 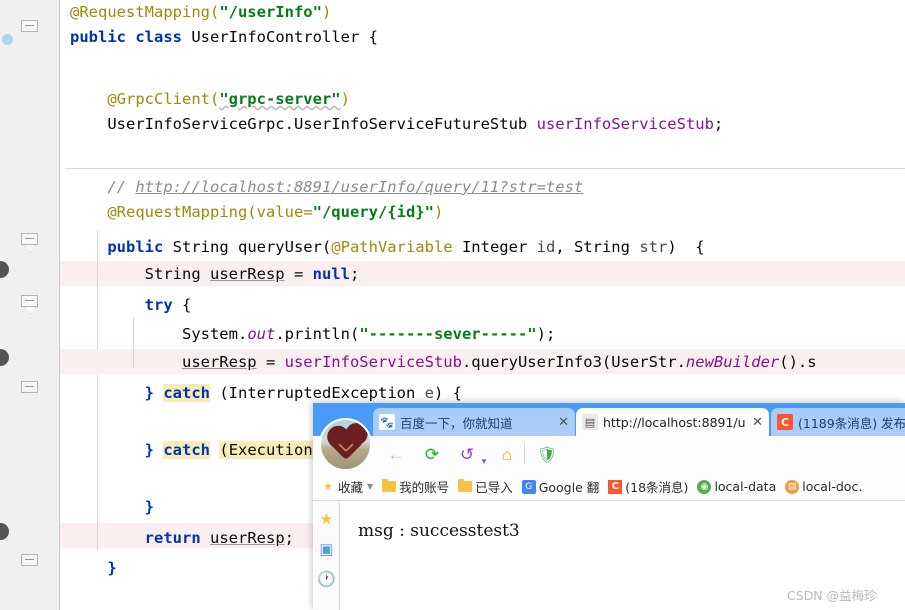 What do you see at coordinates (432, 455) in the screenshot?
I see `reload-button: ⟳` at bounding box center [432, 455].